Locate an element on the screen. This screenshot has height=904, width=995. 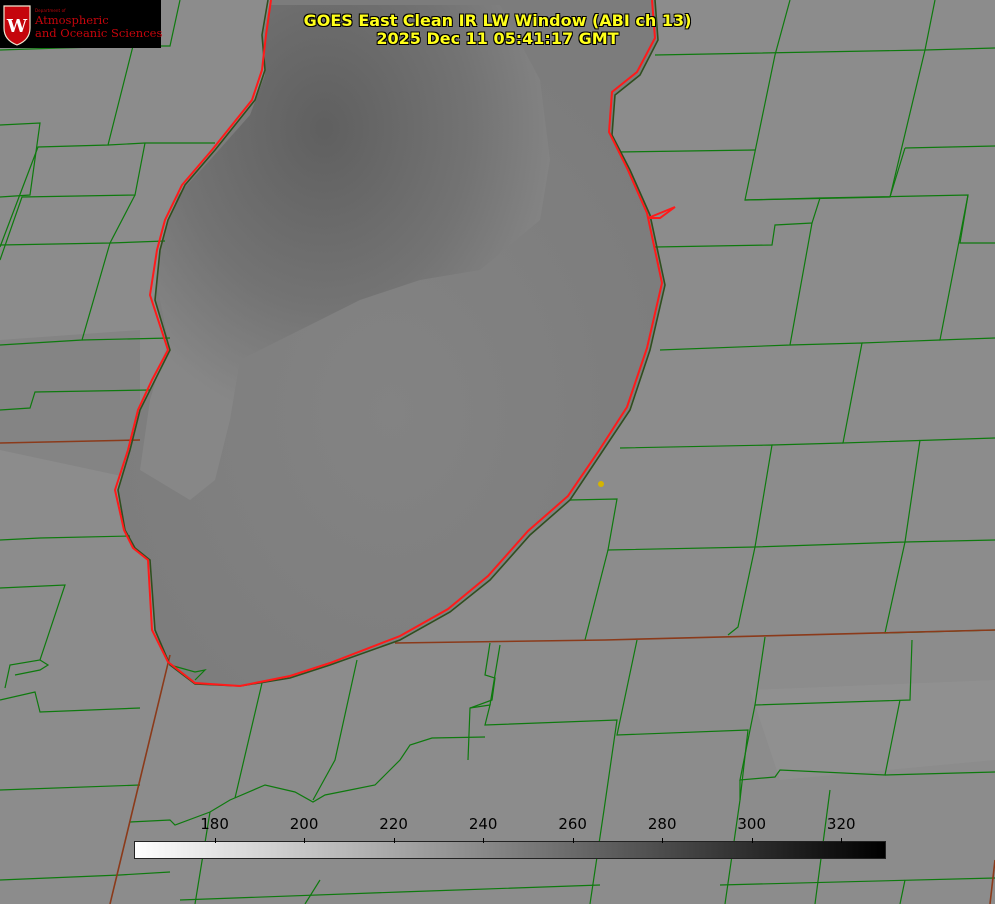
colorbar-tick-label: 220 is located at coordinates (393, 824).